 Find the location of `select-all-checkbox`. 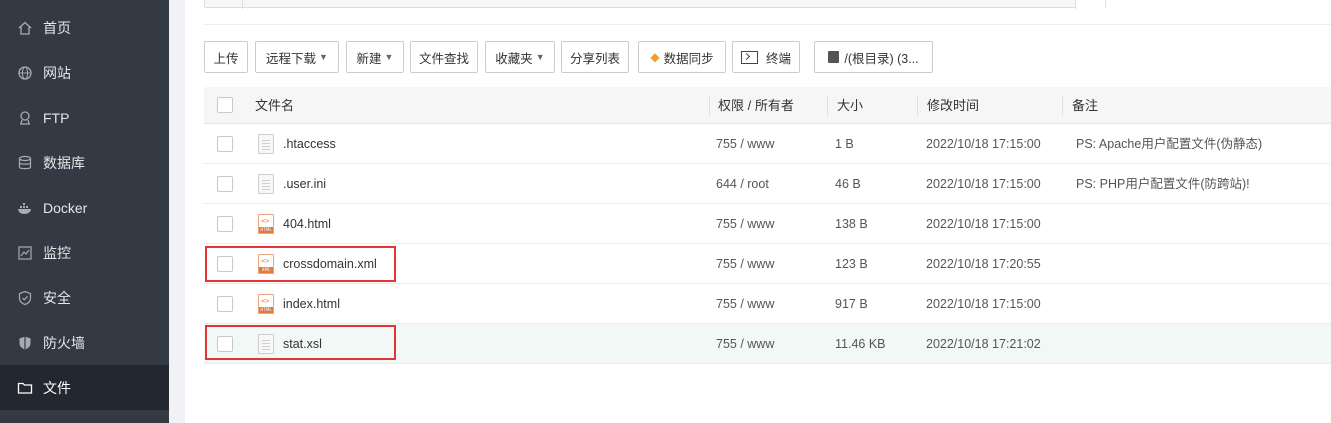

select-all-checkbox is located at coordinates (225, 105).